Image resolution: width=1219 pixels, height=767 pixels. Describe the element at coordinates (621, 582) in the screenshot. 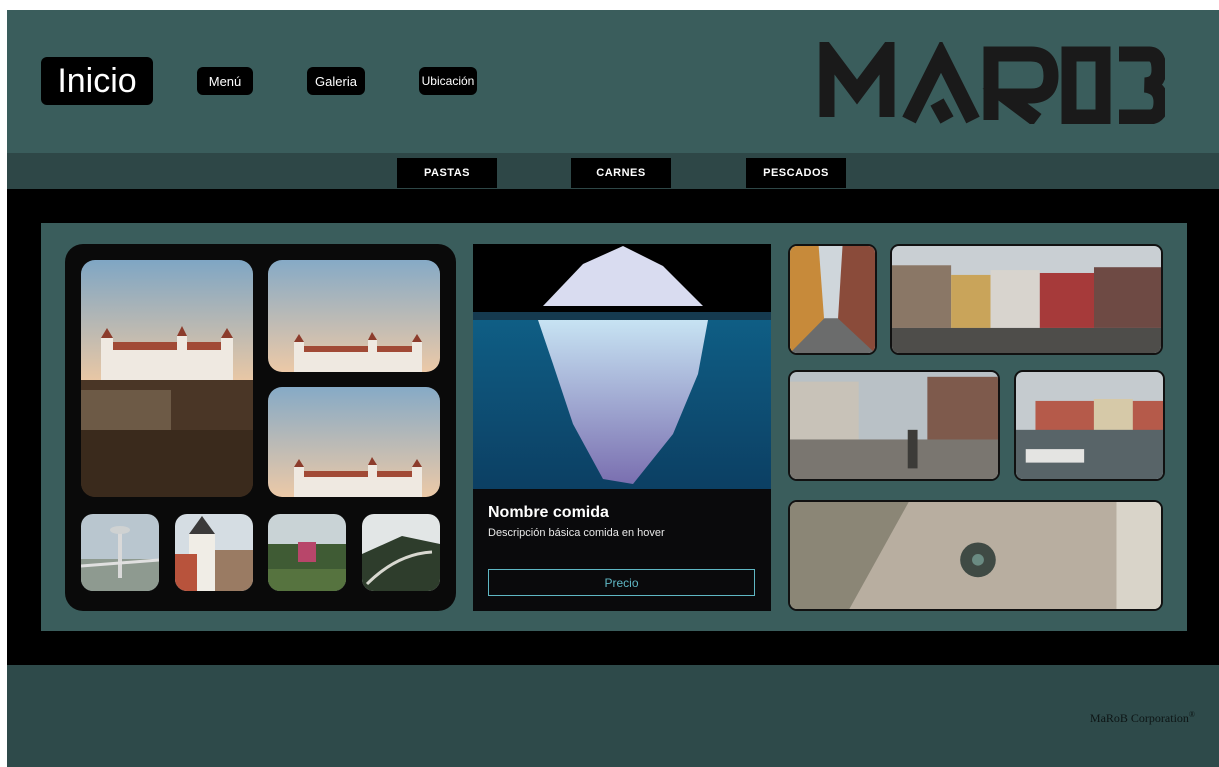

I see `price-button: Precio` at that location.